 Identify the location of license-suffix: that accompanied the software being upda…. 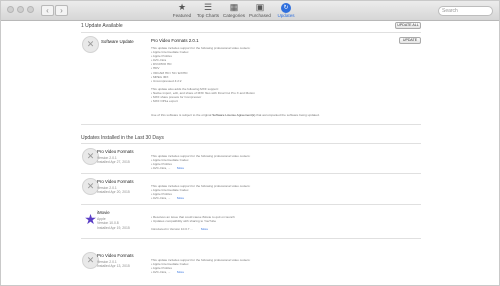
(287, 115).